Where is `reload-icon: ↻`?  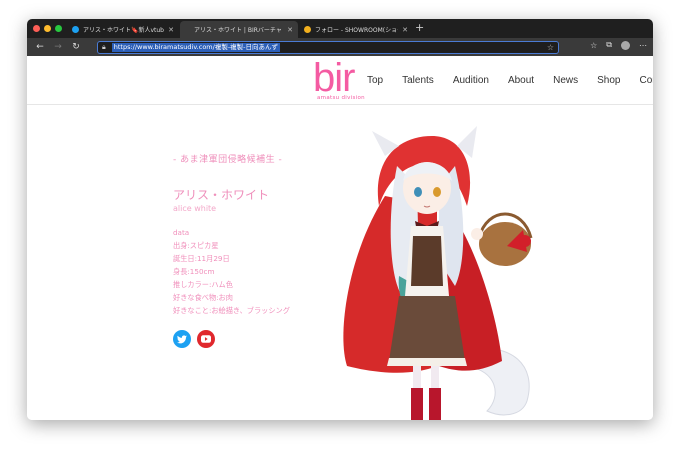
reload-icon: ↻ is located at coordinates (76, 47).